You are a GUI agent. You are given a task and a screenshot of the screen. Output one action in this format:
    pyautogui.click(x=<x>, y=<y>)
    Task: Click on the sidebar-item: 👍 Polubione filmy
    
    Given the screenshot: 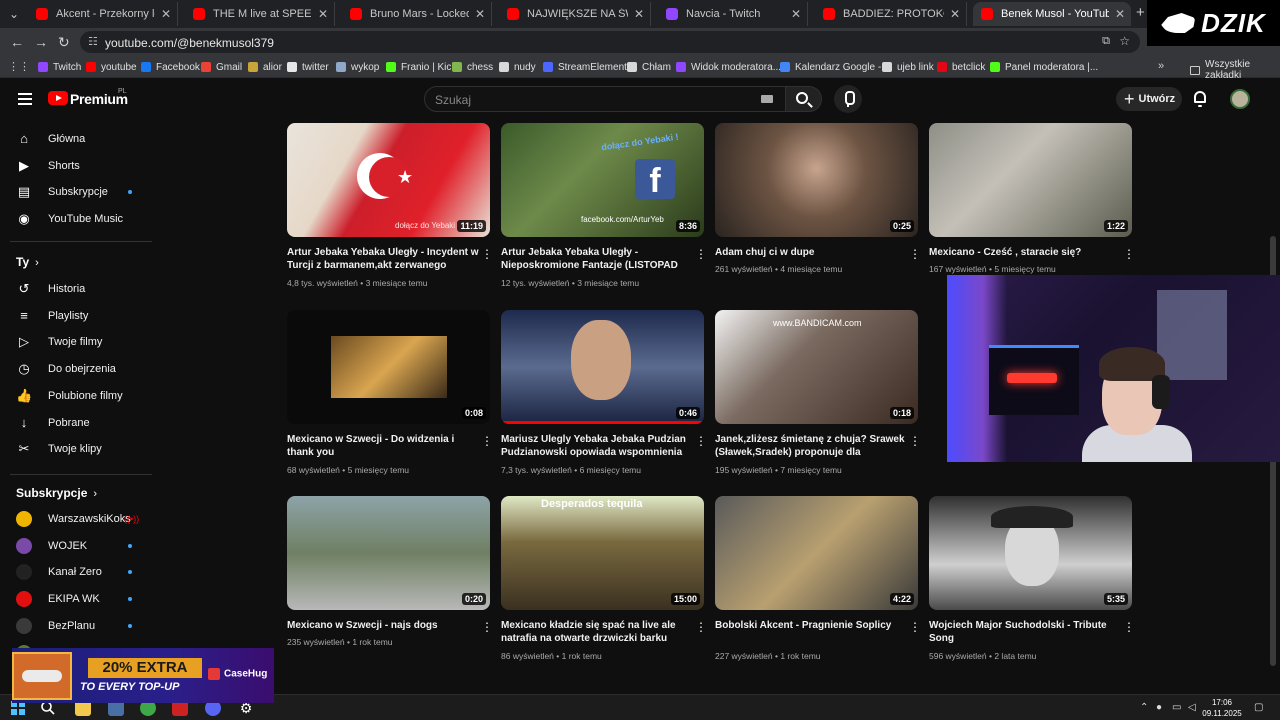 What is the action you would take?
    pyautogui.click(x=77, y=396)
    